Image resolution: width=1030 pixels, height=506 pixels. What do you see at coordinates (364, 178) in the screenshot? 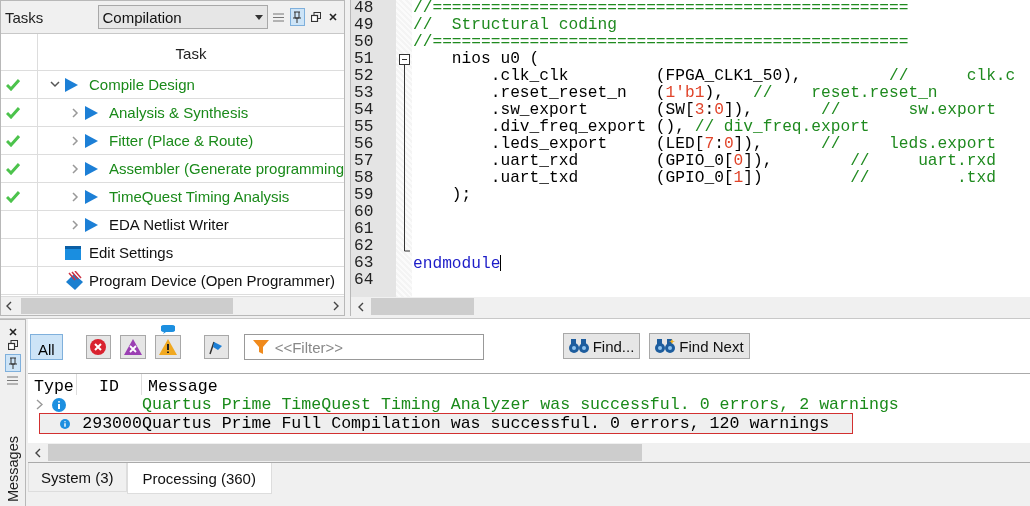
I see `line-number: 58` at bounding box center [364, 178].